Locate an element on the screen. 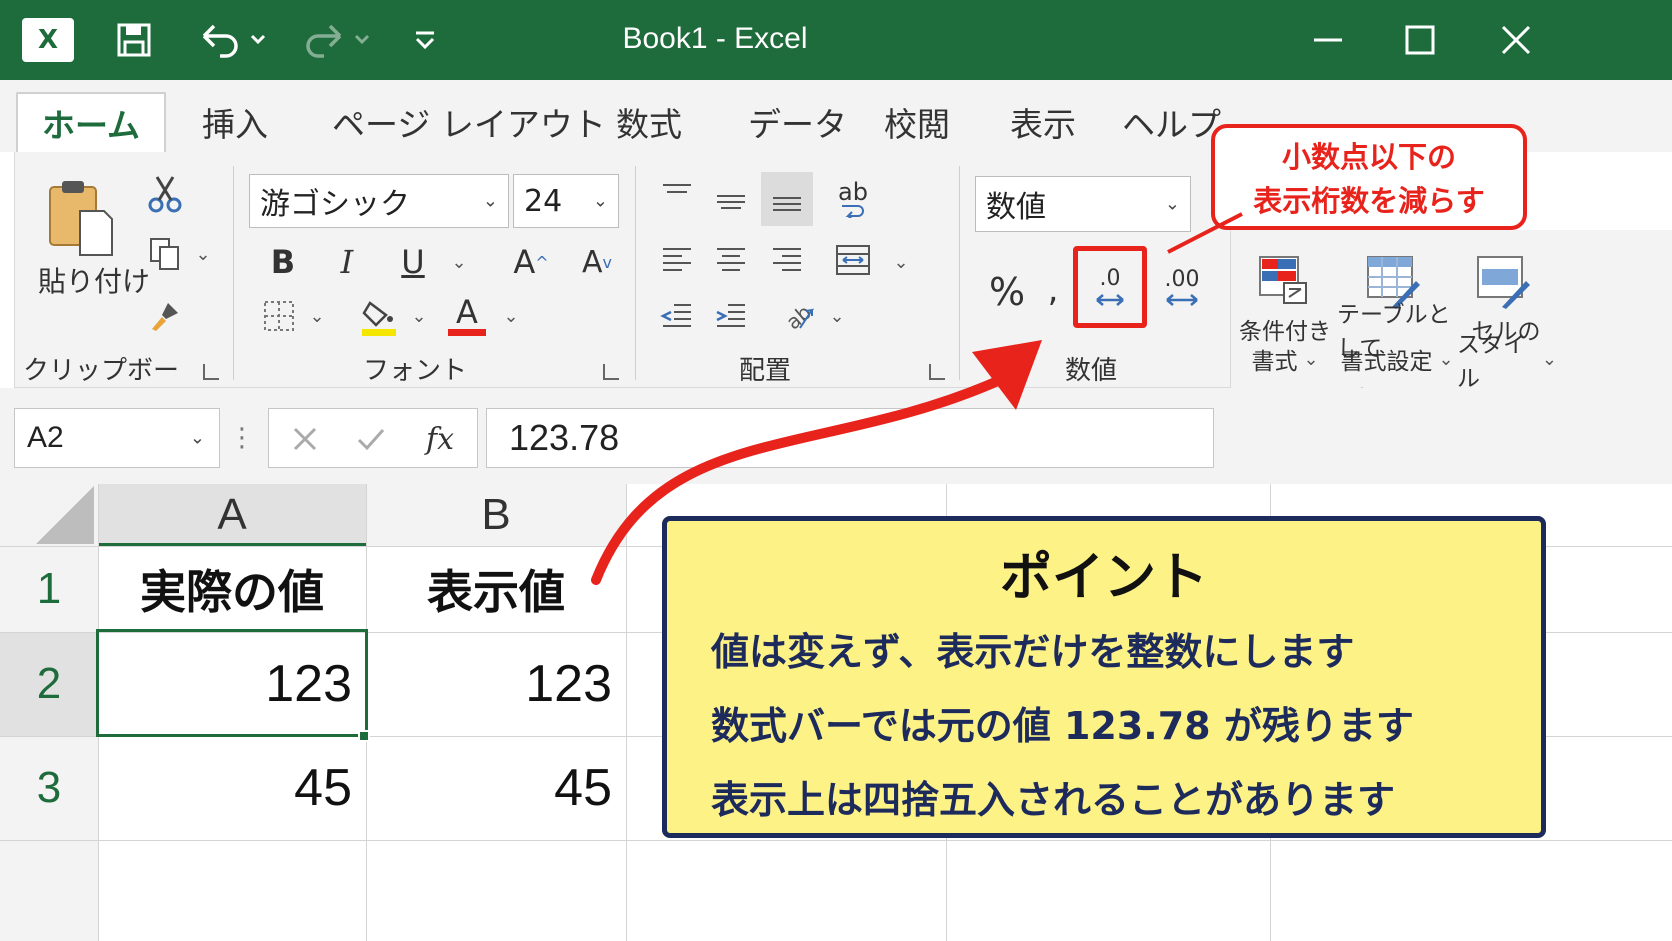  tab-formulas: 数式 is located at coordinates (649, 122).